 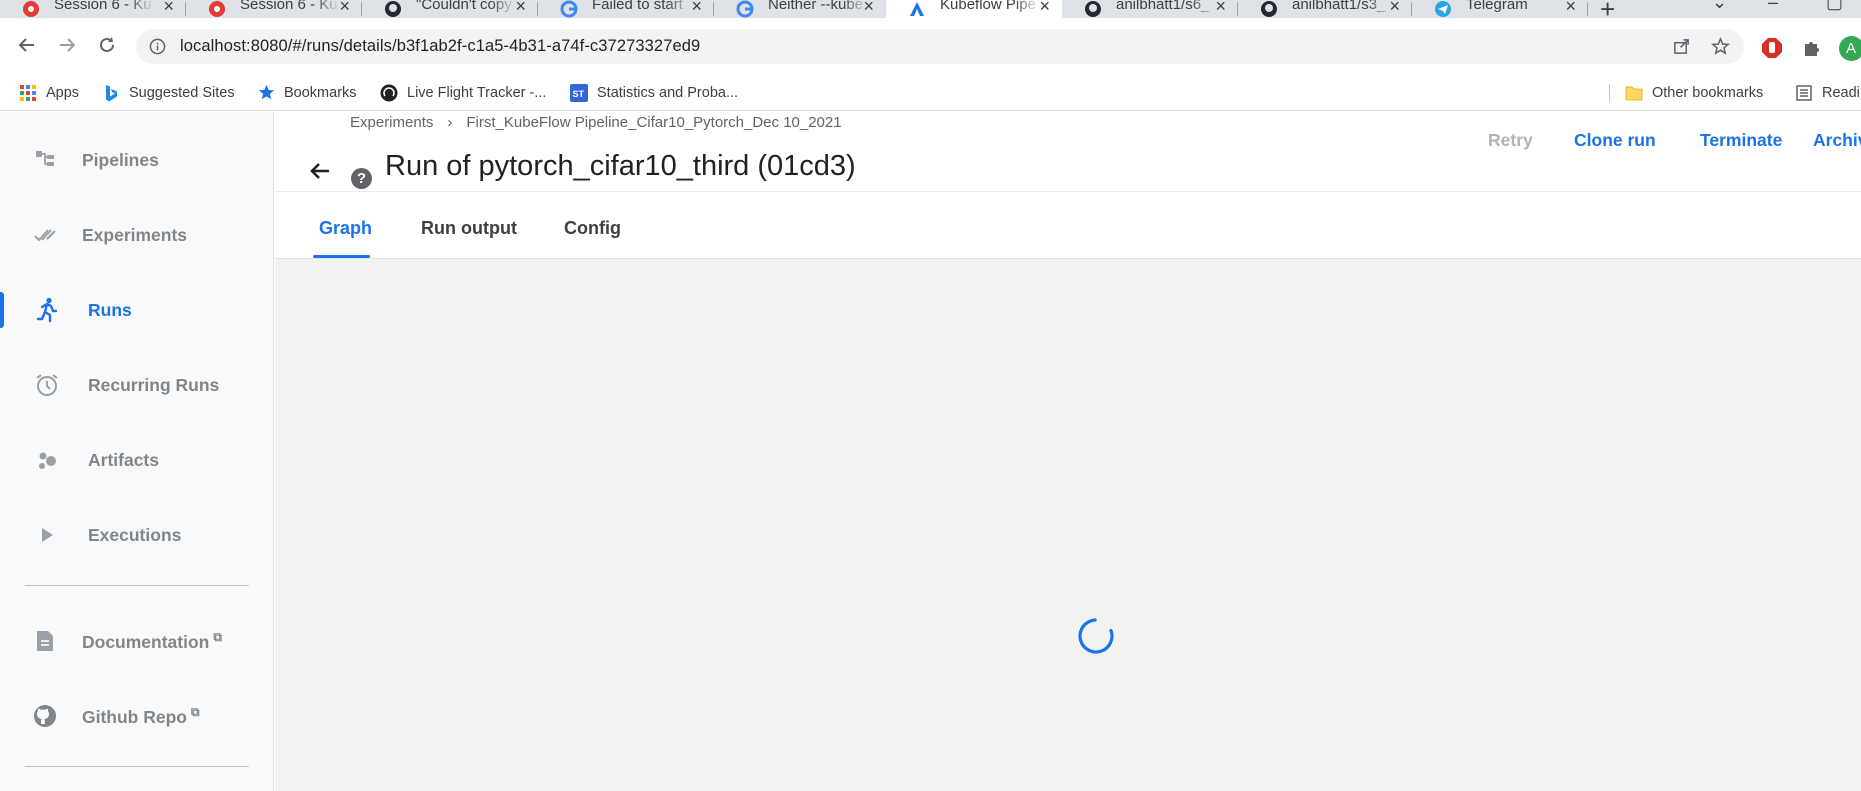 What do you see at coordinates (1500, 9) in the screenshot?
I see `browser-tab: Telegram ×` at bounding box center [1500, 9].